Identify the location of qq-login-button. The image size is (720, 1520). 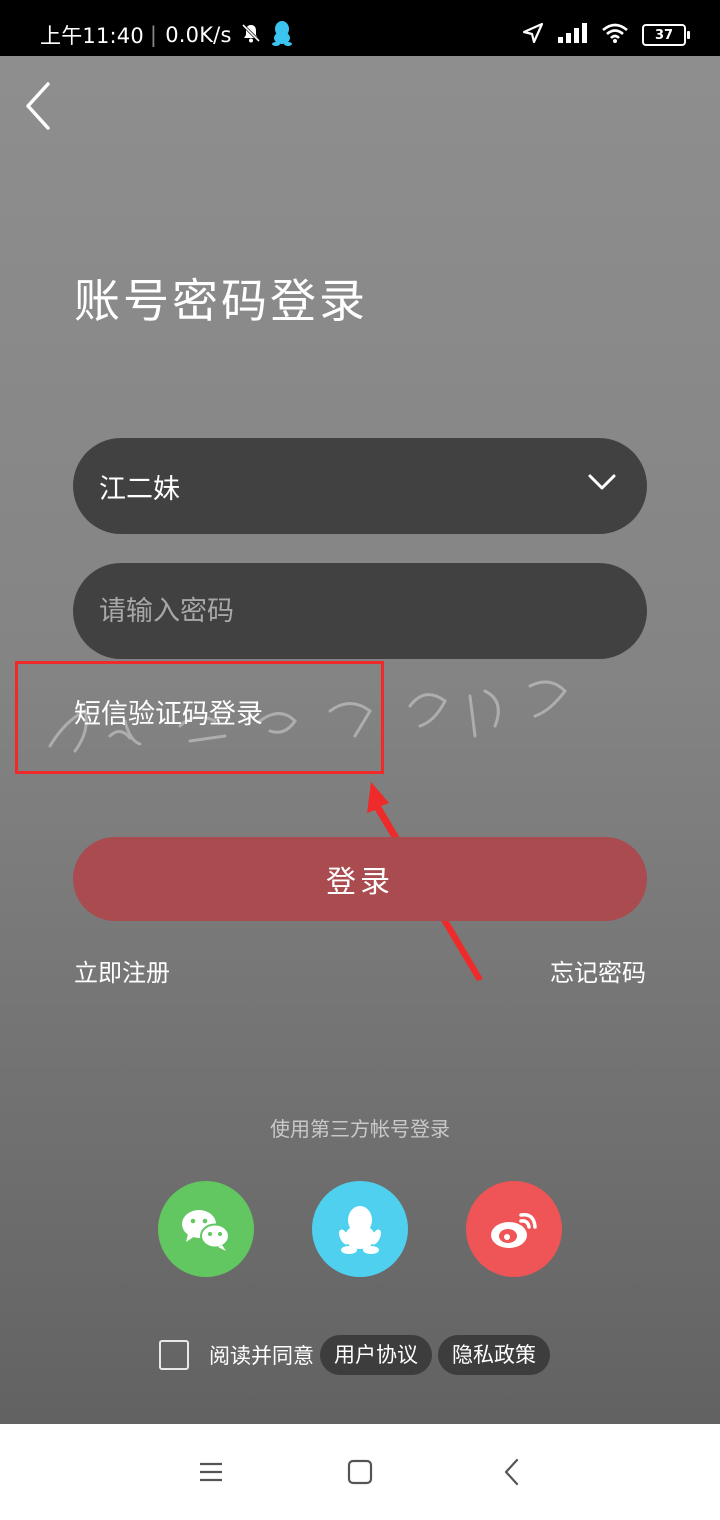
(360, 1229).